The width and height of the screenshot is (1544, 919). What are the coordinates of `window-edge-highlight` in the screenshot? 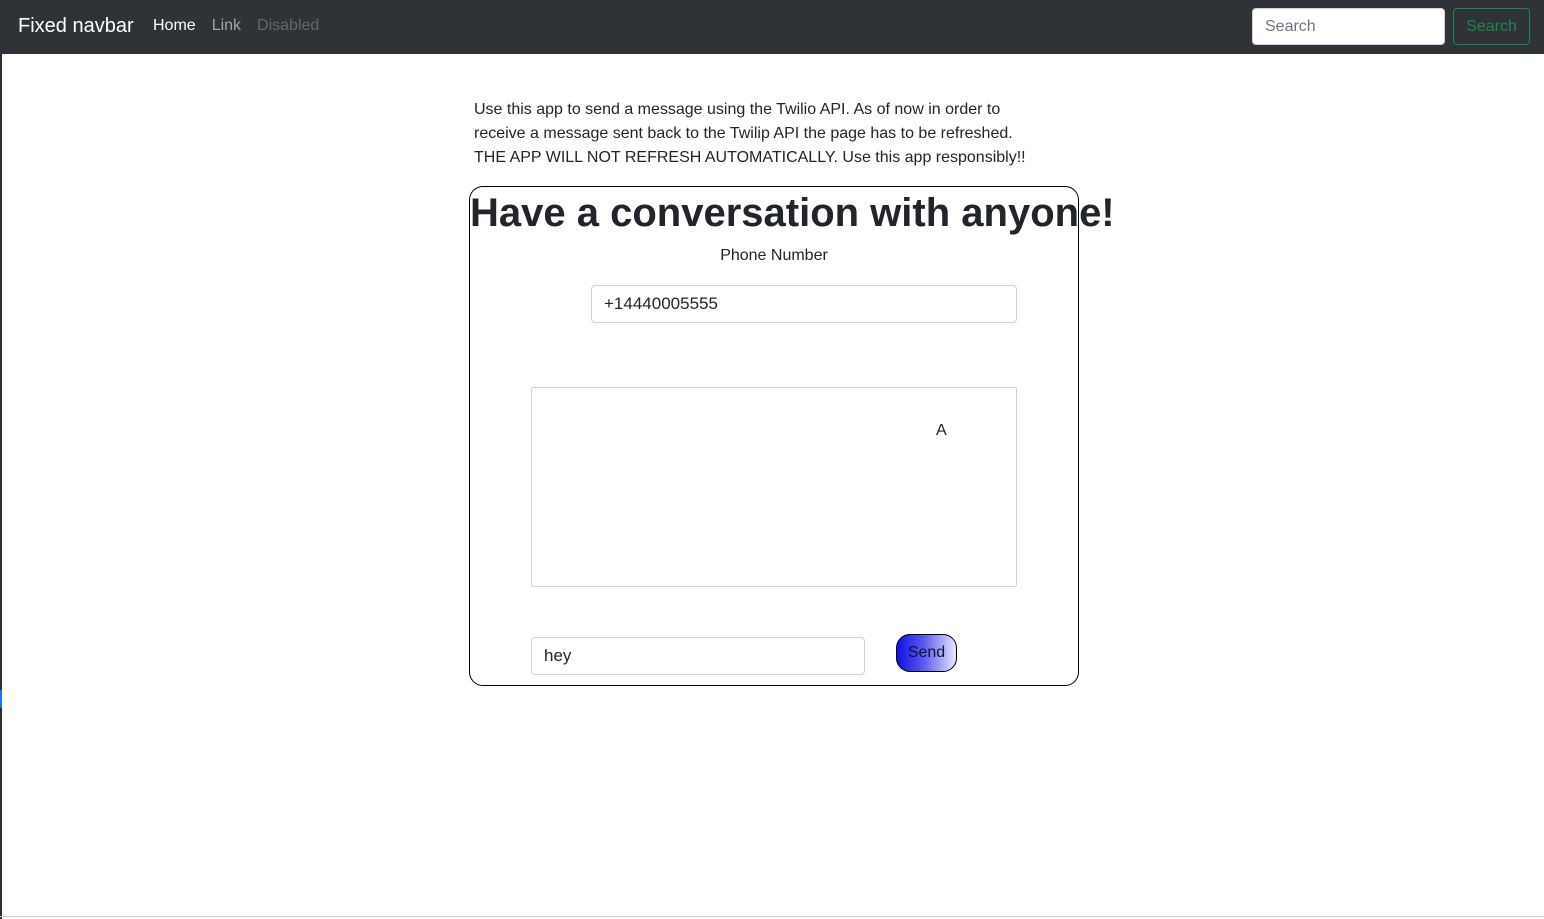 It's located at (1, 699).